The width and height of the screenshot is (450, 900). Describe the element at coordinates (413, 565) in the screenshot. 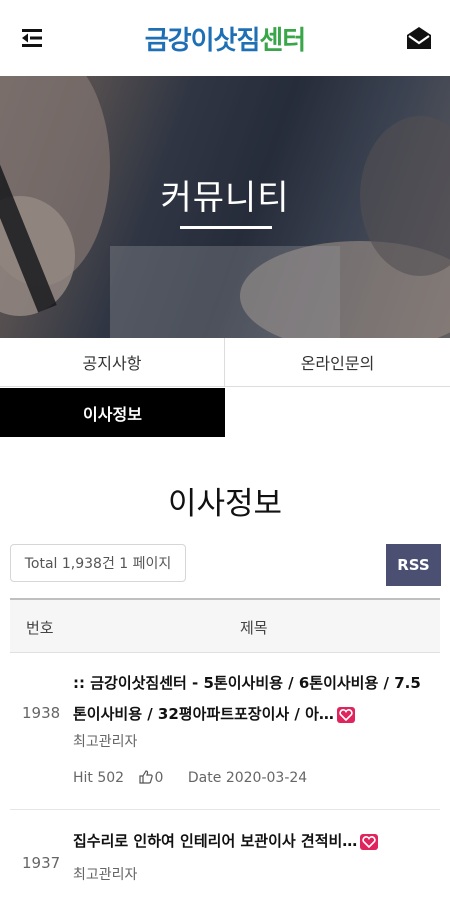

I see `rss-button: RSS` at that location.